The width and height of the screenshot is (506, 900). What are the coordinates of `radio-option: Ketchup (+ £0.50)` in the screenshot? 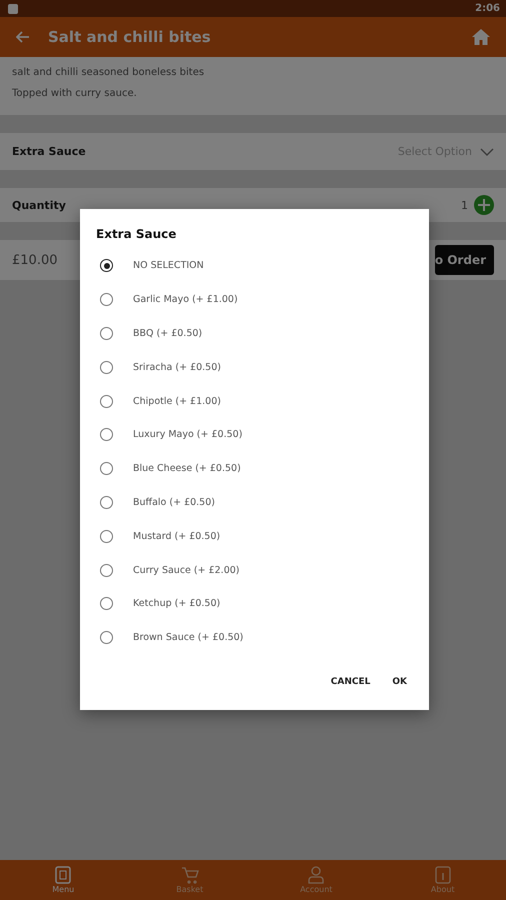 It's located at (254, 603).